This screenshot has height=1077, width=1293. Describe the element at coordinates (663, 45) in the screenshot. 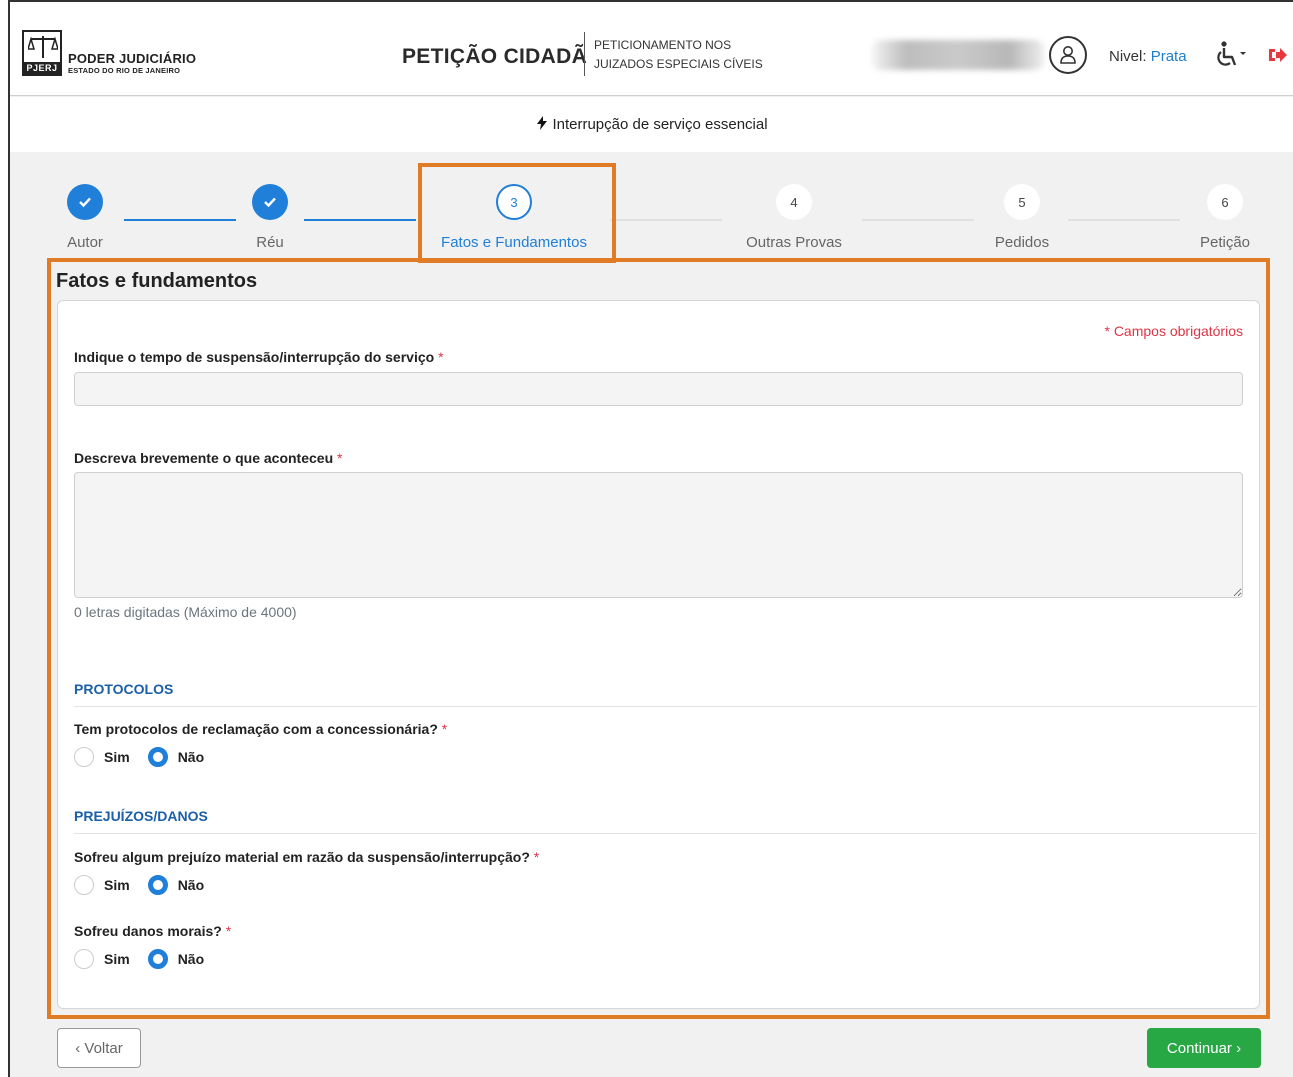

I see `app-subtitle-line1: PETICIONAMENTO NOS` at that location.